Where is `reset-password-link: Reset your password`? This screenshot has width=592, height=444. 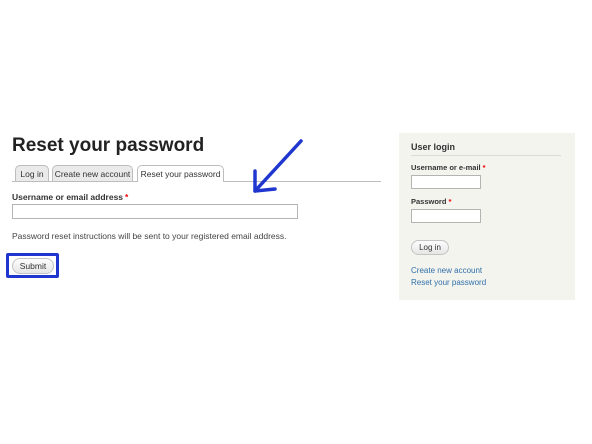
reset-password-link: Reset your password is located at coordinates (448, 282).